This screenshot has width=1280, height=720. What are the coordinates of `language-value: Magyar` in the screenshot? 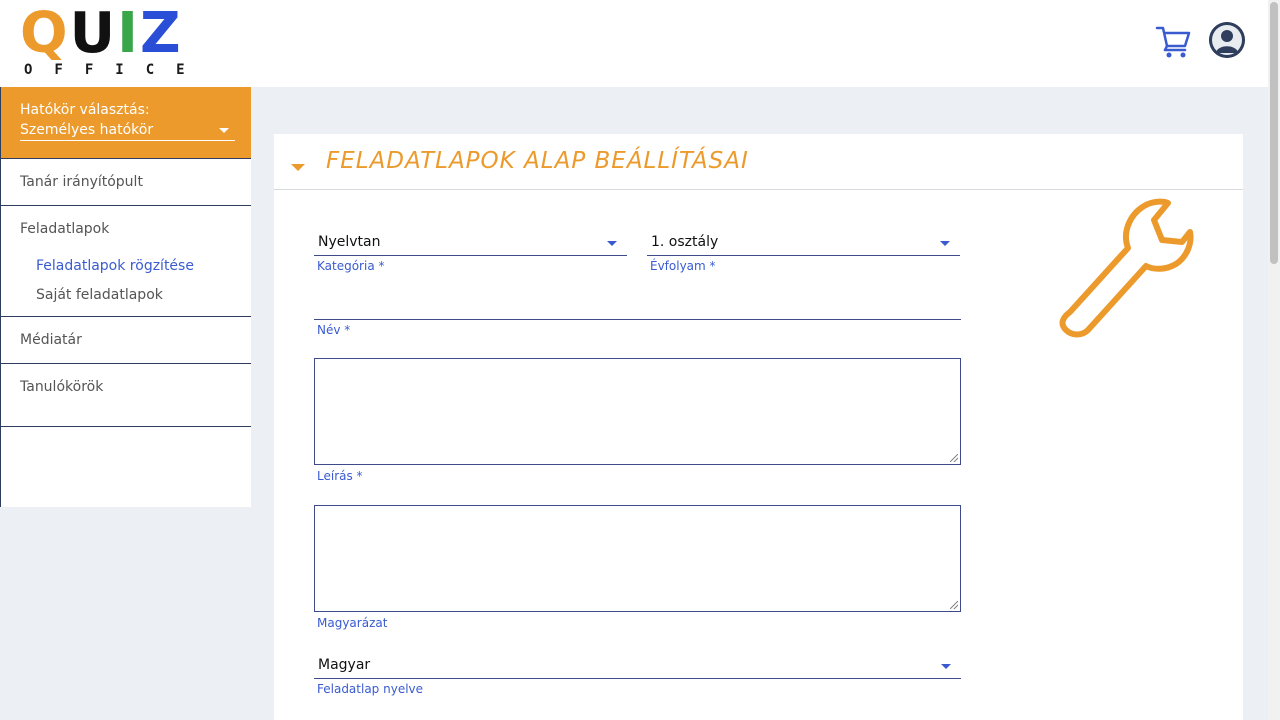 It's located at (344, 665).